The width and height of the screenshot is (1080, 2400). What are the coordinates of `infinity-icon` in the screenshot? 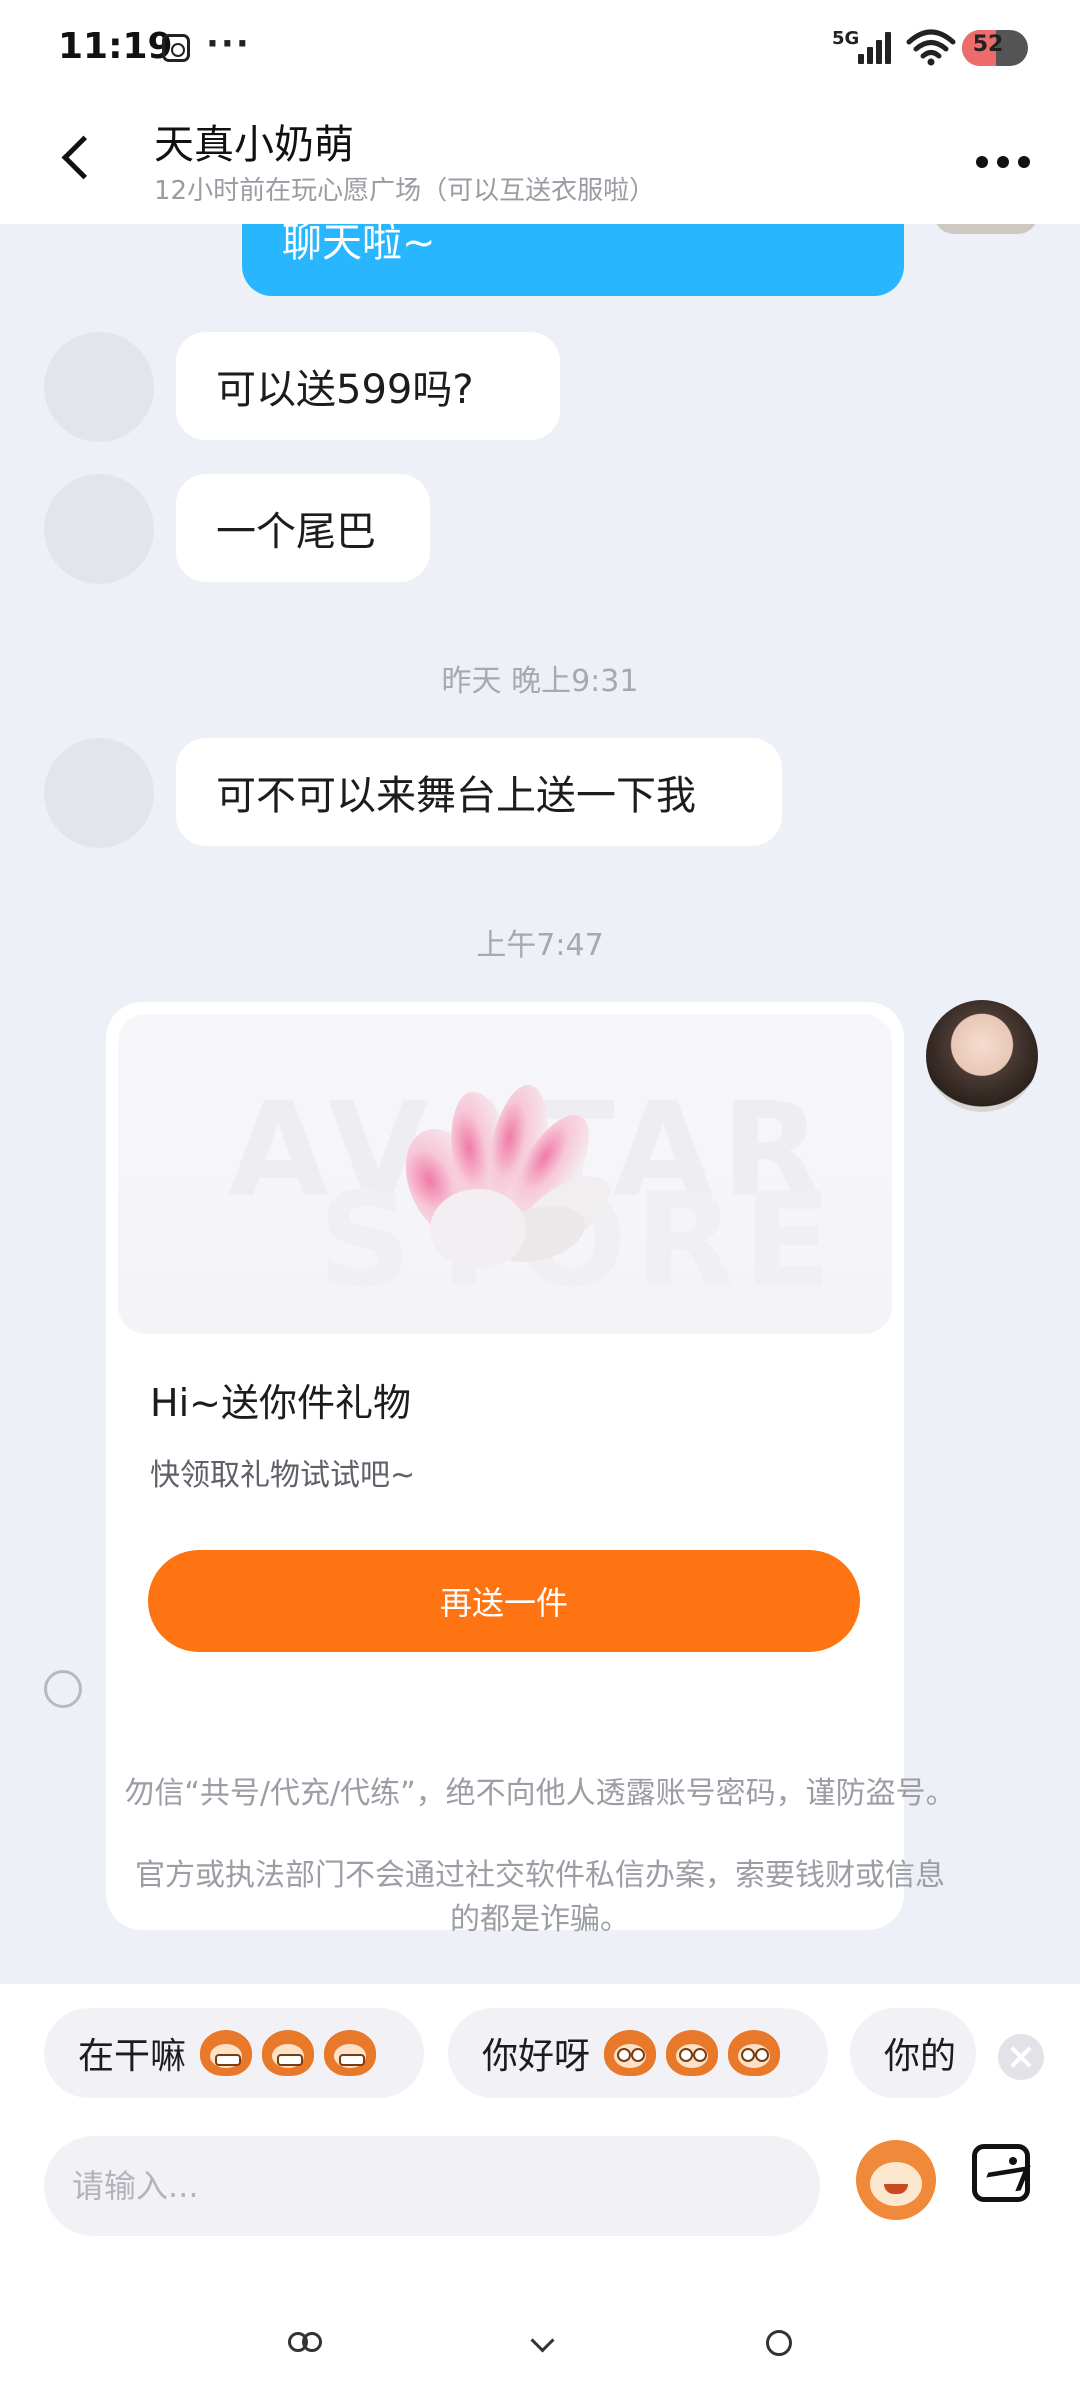 It's located at (305, 2341).